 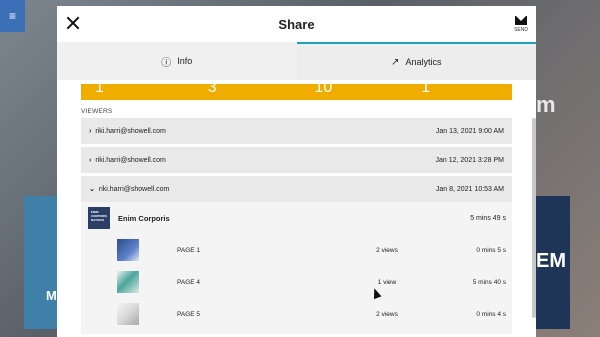 What do you see at coordinates (189, 250) in the screenshot?
I see `page-name: PAGE 1` at bounding box center [189, 250].